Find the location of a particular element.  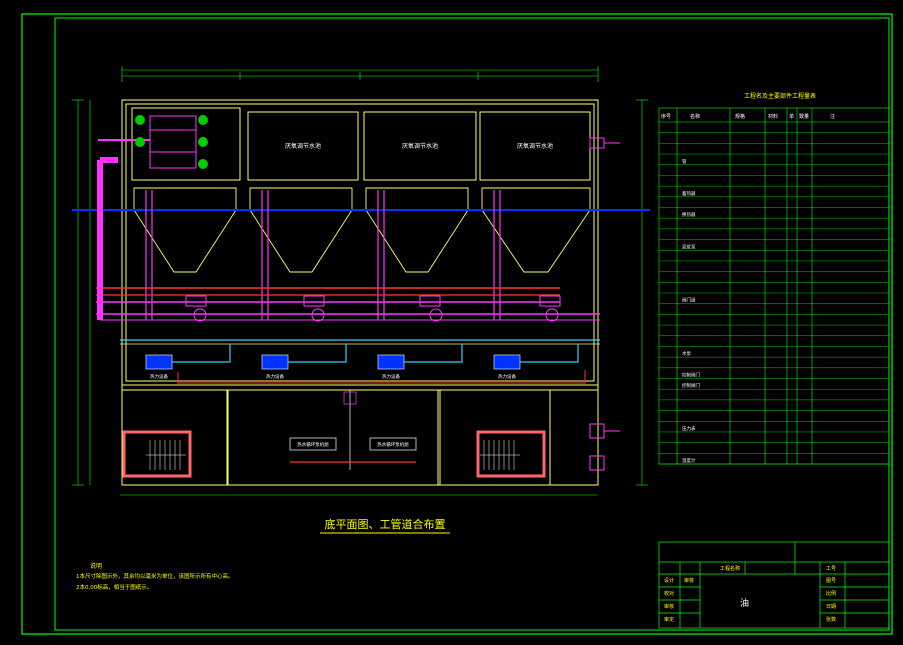

valve-assemblies is located at coordinates (373, 308).